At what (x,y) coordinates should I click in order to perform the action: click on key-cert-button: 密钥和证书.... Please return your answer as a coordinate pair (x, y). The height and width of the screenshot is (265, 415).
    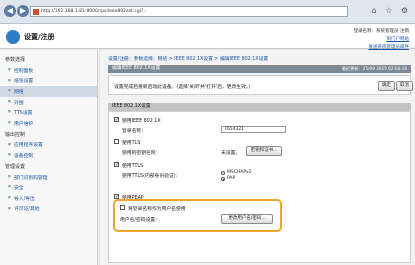
    Looking at the image, I should click on (264, 151).